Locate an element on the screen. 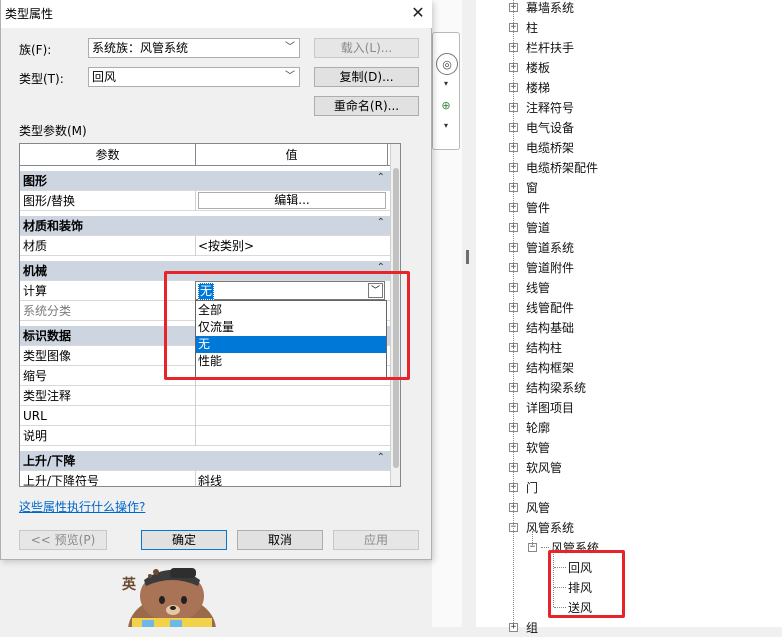 The width and height of the screenshot is (782, 637). group-materials: 材质和装饰 ⌃ is located at coordinates (205, 226).